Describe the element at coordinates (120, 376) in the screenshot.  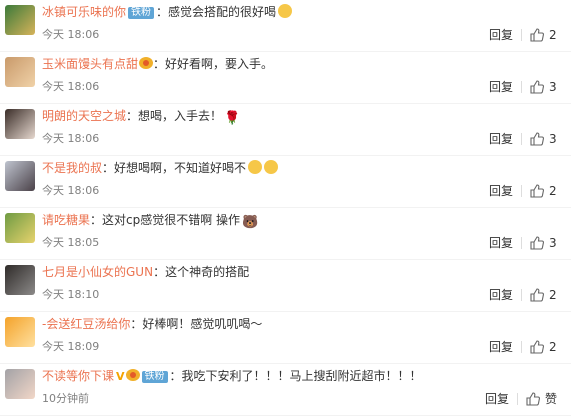
I see `vip-icon: V` at that location.